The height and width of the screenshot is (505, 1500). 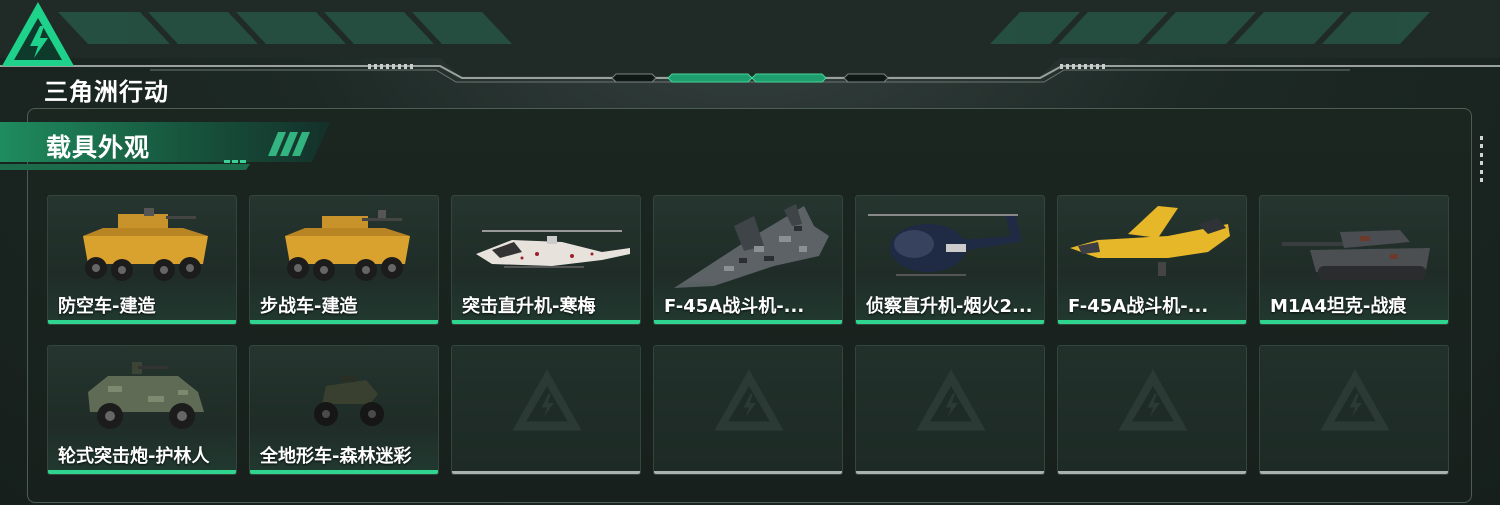 What do you see at coordinates (529, 306) in the screenshot?
I see `vehicle-card-label: 突击直升机-寒梅` at bounding box center [529, 306].